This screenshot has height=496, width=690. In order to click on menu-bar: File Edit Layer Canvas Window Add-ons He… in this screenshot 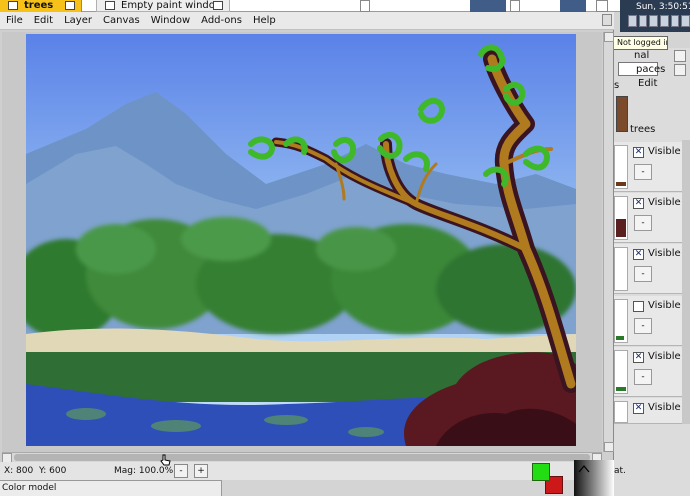, I will do `click(307, 21)`.